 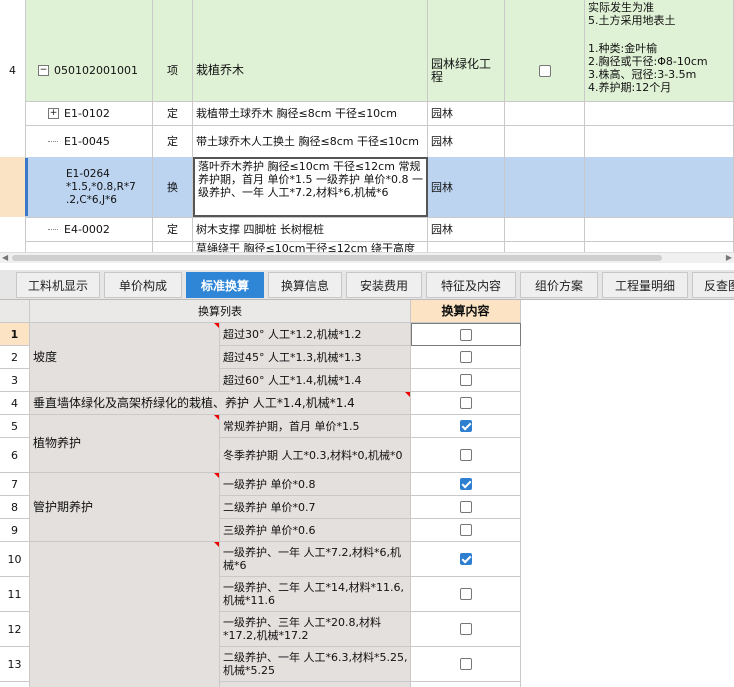 I want to click on name-cell, so click(x=310, y=20).